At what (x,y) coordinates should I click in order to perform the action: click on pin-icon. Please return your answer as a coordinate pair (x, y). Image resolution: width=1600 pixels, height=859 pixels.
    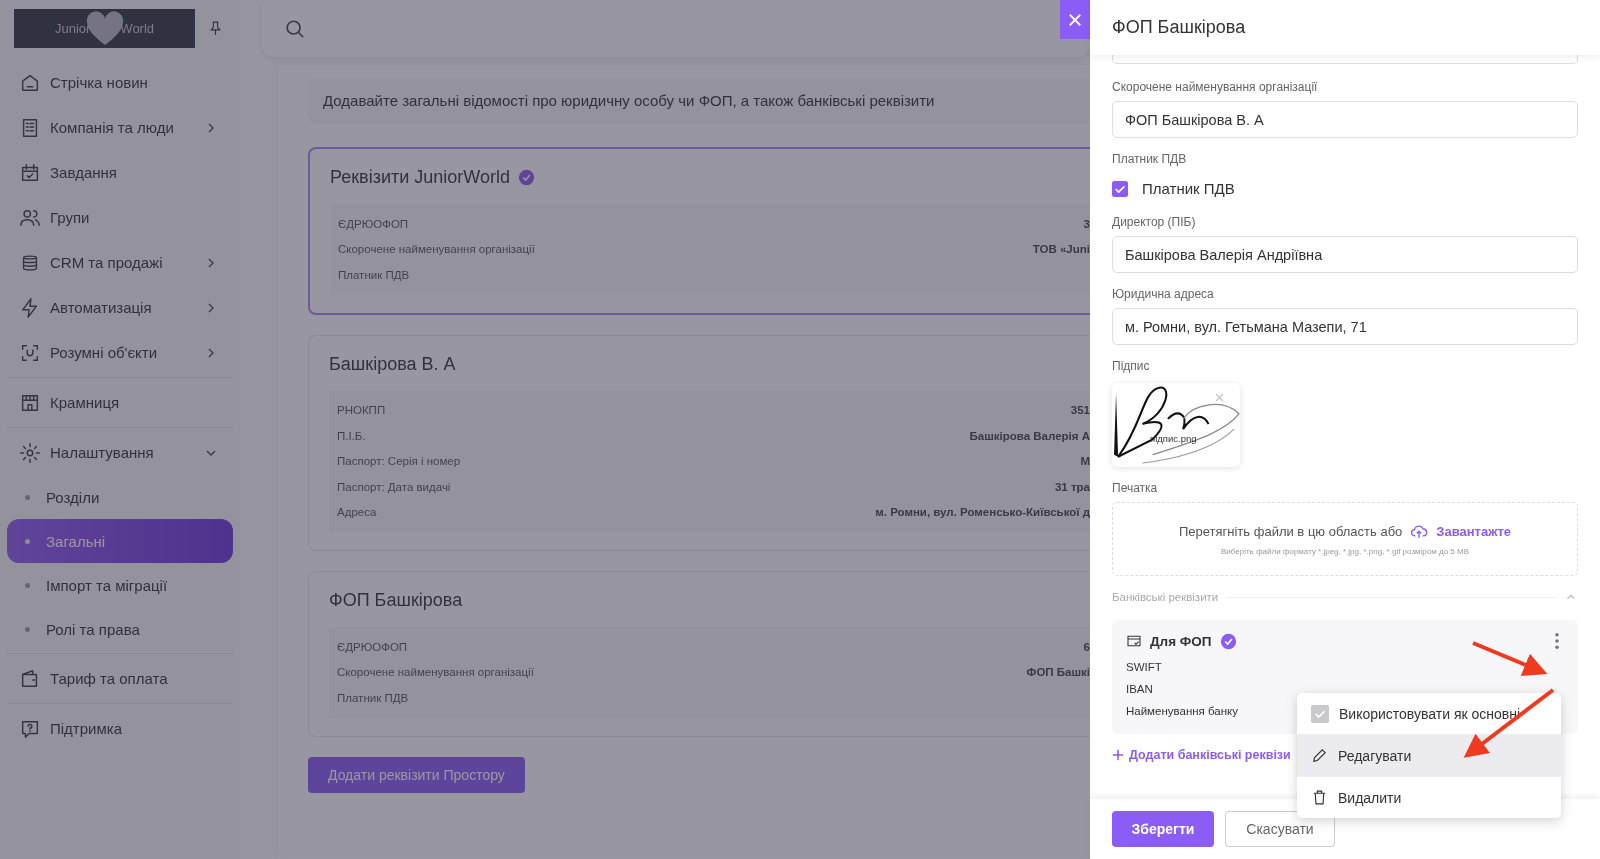
    Looking at the image, I should click on (215, 28).